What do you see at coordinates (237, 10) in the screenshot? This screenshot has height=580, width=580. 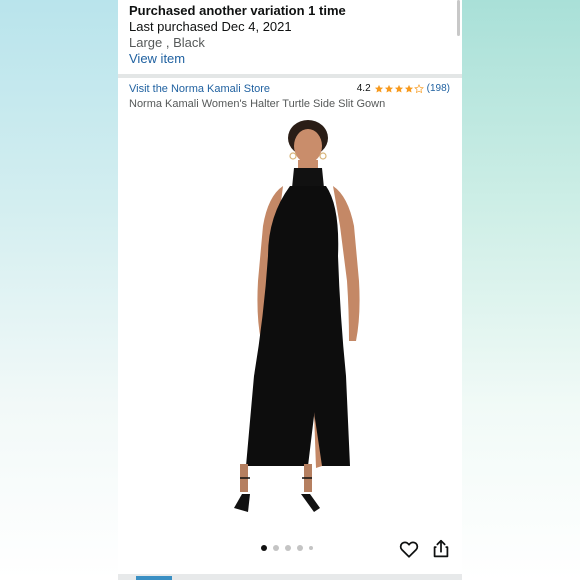 I see `purchase-notice-title: Purchased another variation 1 time` at bounding box center [237, 10].